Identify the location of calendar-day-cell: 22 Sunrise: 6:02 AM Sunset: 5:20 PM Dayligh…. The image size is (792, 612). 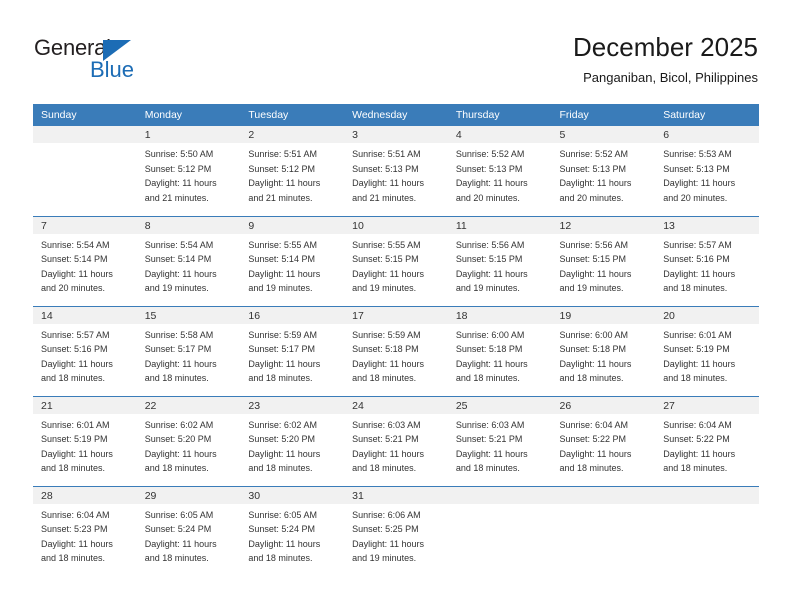
(188, 440).